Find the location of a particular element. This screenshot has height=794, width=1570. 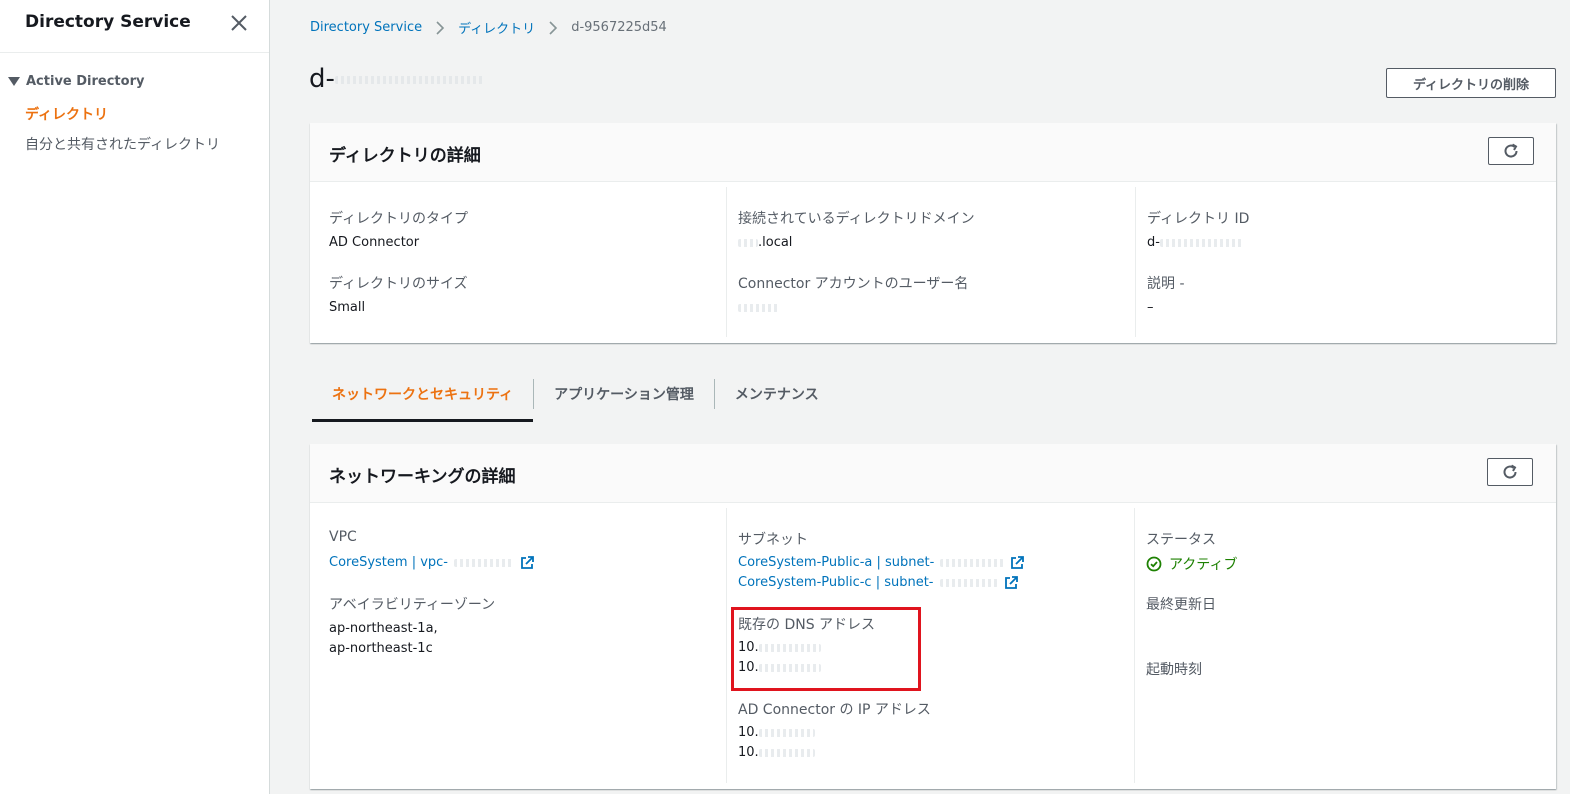

caret-down-icon is located at coordinates (14, 81).